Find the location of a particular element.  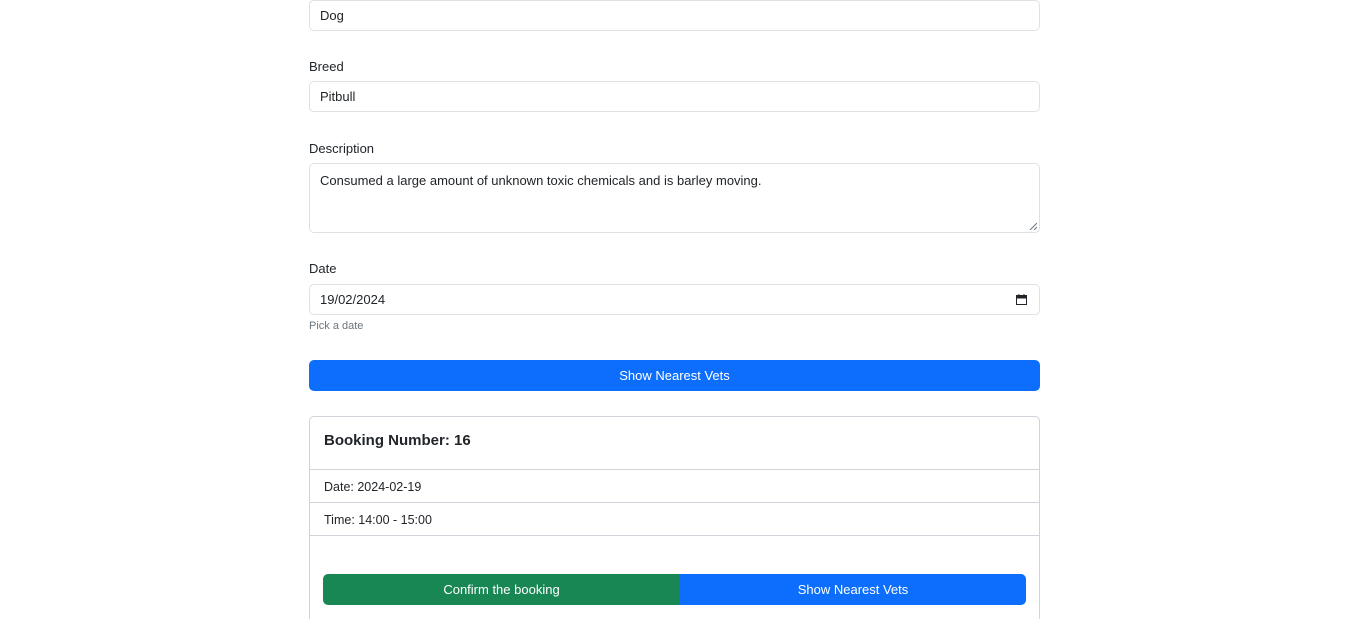

date-input: 19/02/2024 is located at coordinates (674, 299).